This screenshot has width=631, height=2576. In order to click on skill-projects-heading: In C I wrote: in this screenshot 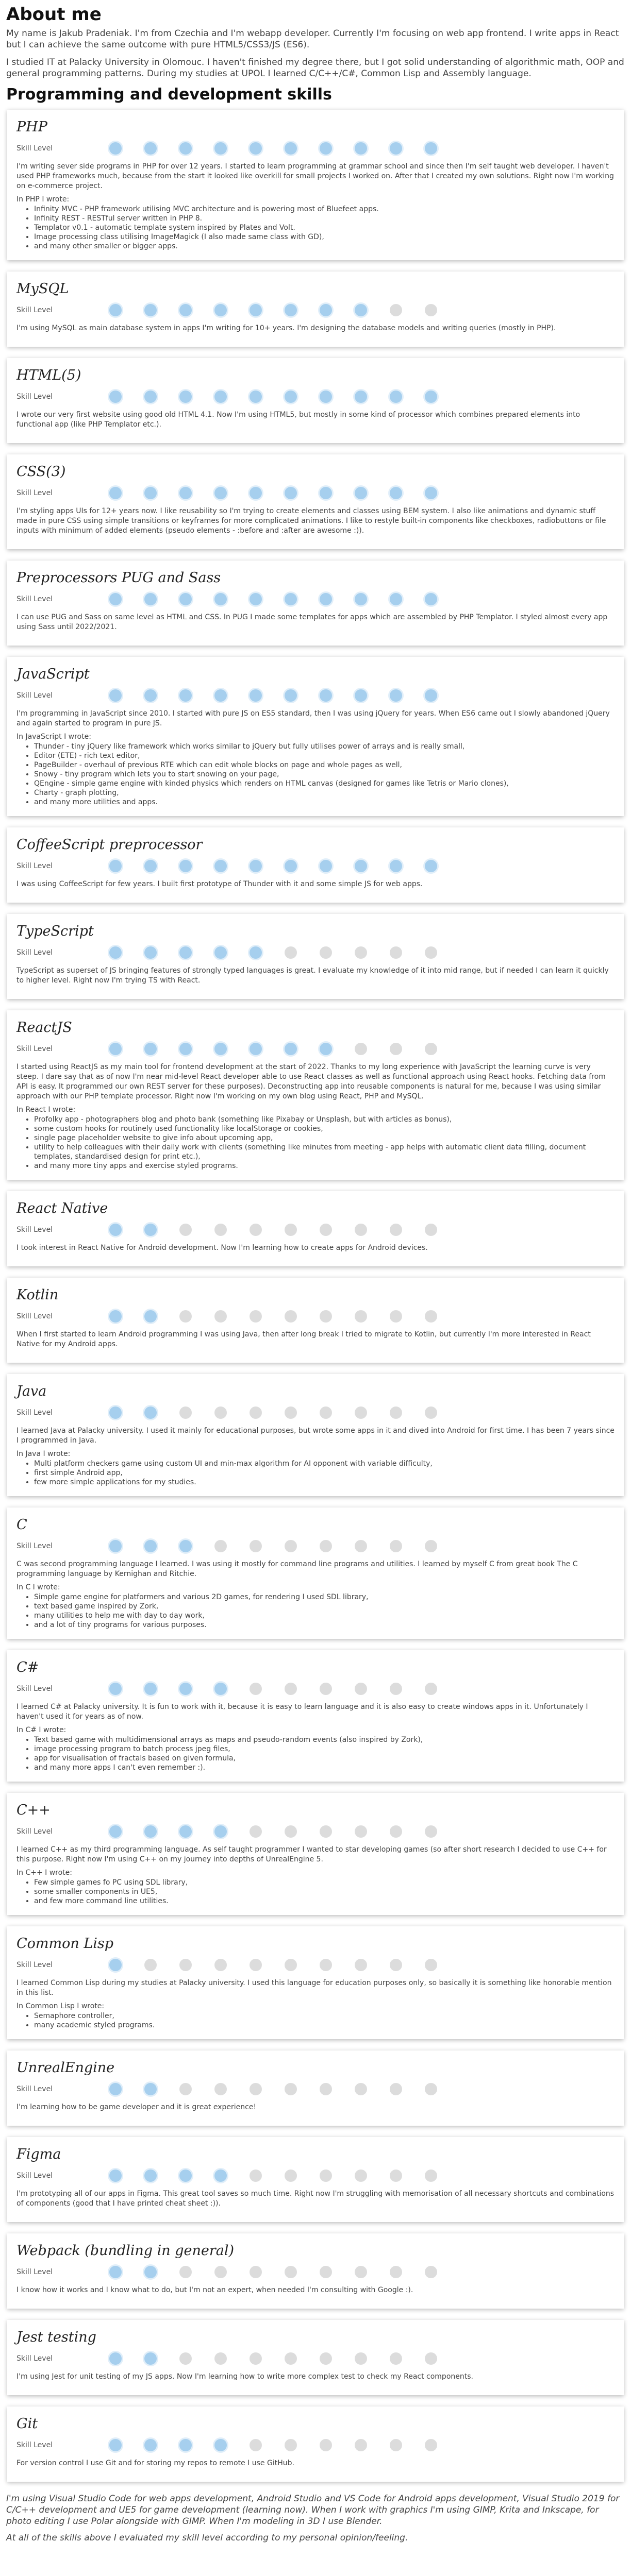, I will do `click(38, 1587)`.